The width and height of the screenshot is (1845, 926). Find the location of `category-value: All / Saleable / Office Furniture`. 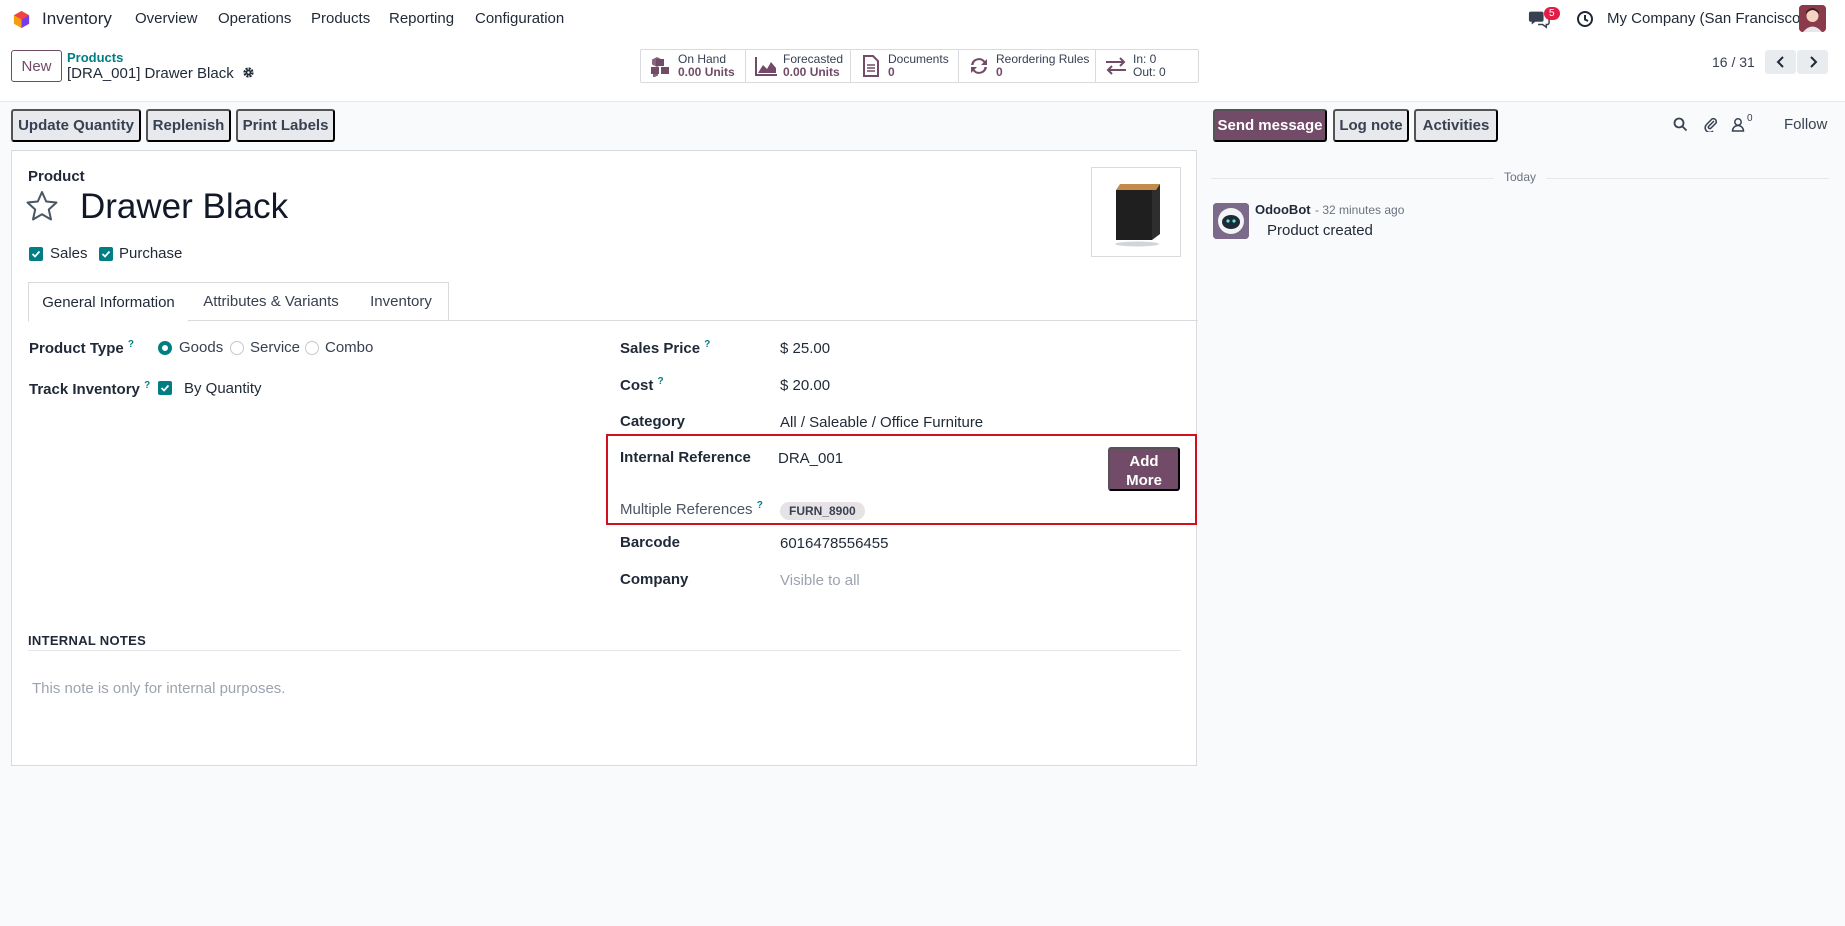

category-value: All / Saleable / Office Furniture is located at coordinates (881, 422).